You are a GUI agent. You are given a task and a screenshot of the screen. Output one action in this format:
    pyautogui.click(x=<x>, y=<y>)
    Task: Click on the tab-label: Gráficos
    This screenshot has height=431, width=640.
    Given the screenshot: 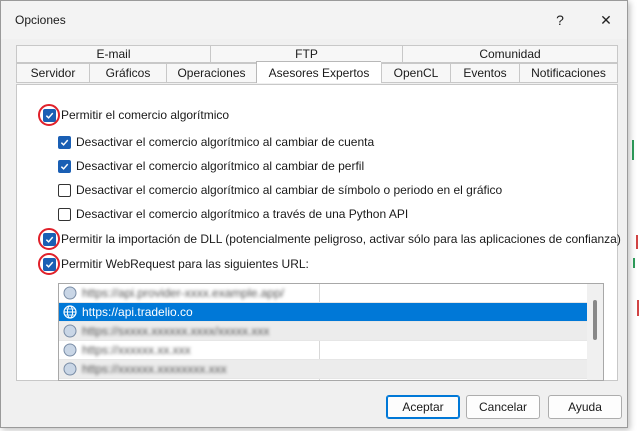 What is the action you would take?
    pyautogui.click(x=128, y=73)
    